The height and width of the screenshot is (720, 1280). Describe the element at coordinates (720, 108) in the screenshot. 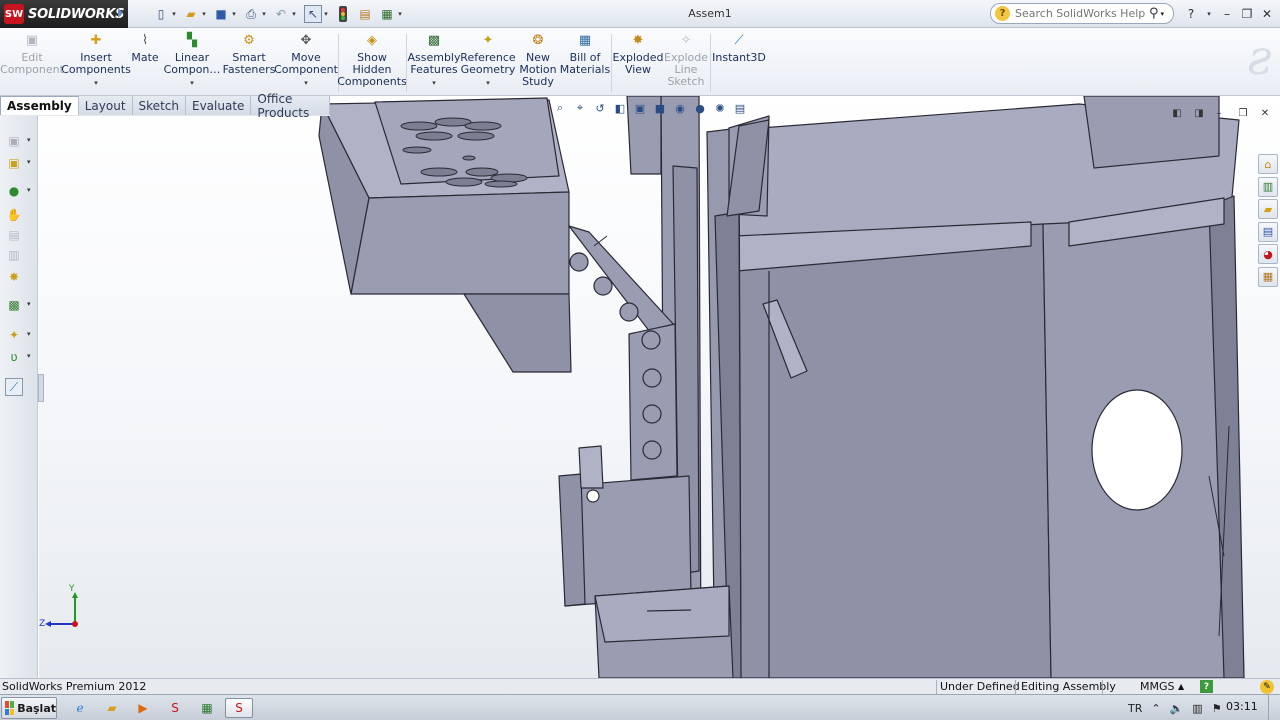

I see `apply-scene-icon: ✺` at that location.